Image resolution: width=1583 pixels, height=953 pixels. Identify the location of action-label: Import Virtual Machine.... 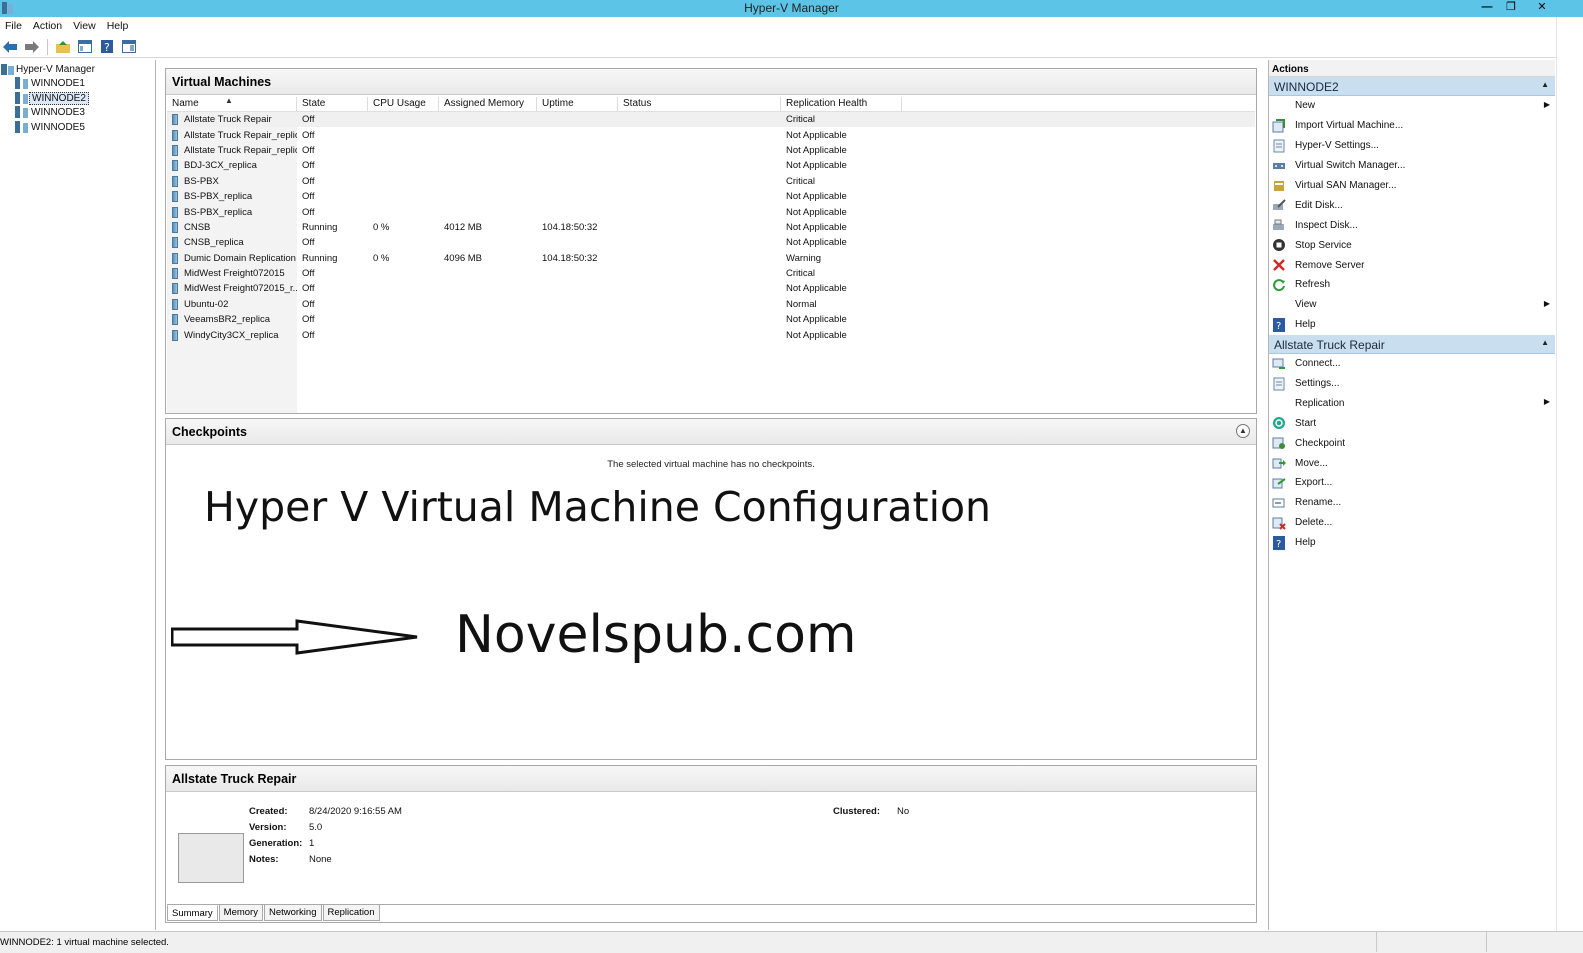
(1349, 126).